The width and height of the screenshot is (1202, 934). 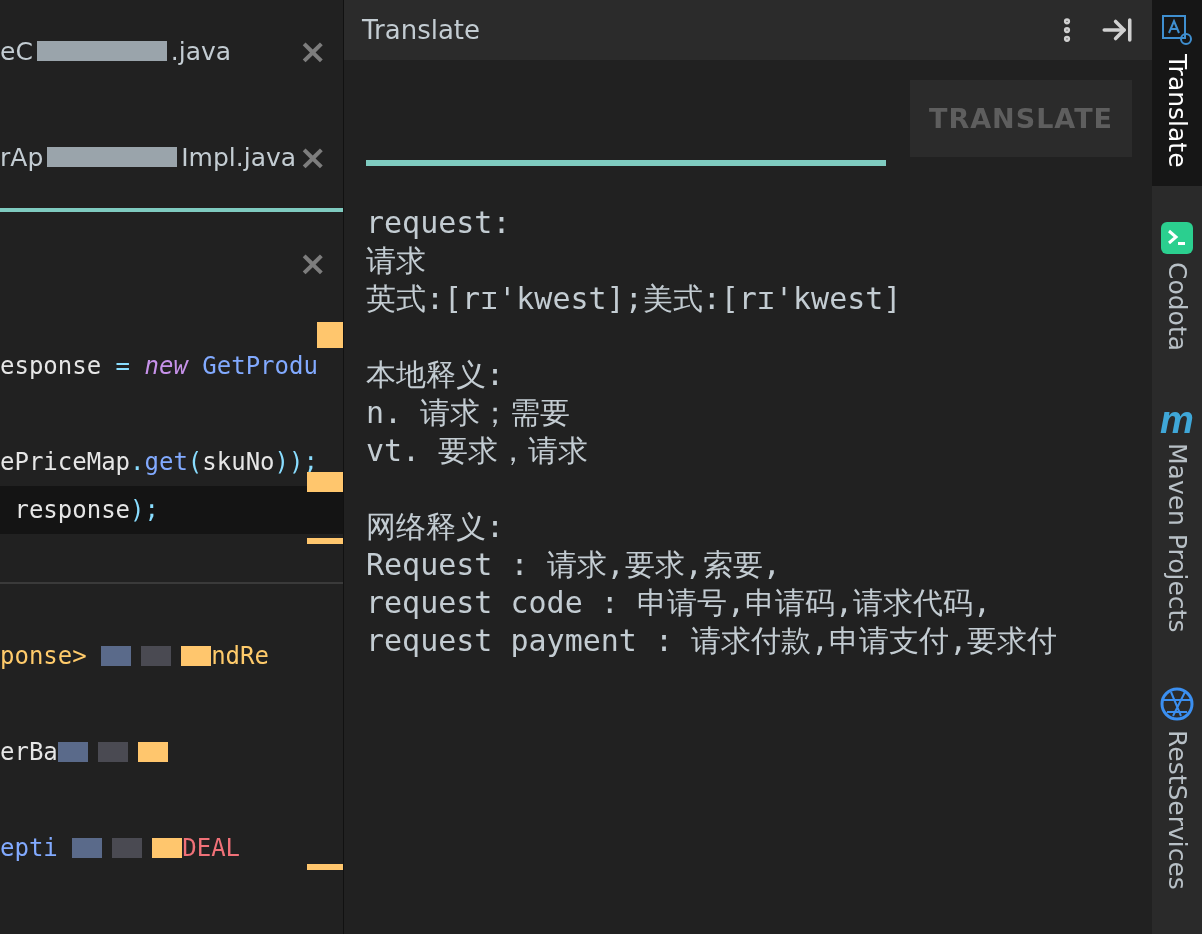 I want to click on tab-filename: .java, so click(x=201, y=51).